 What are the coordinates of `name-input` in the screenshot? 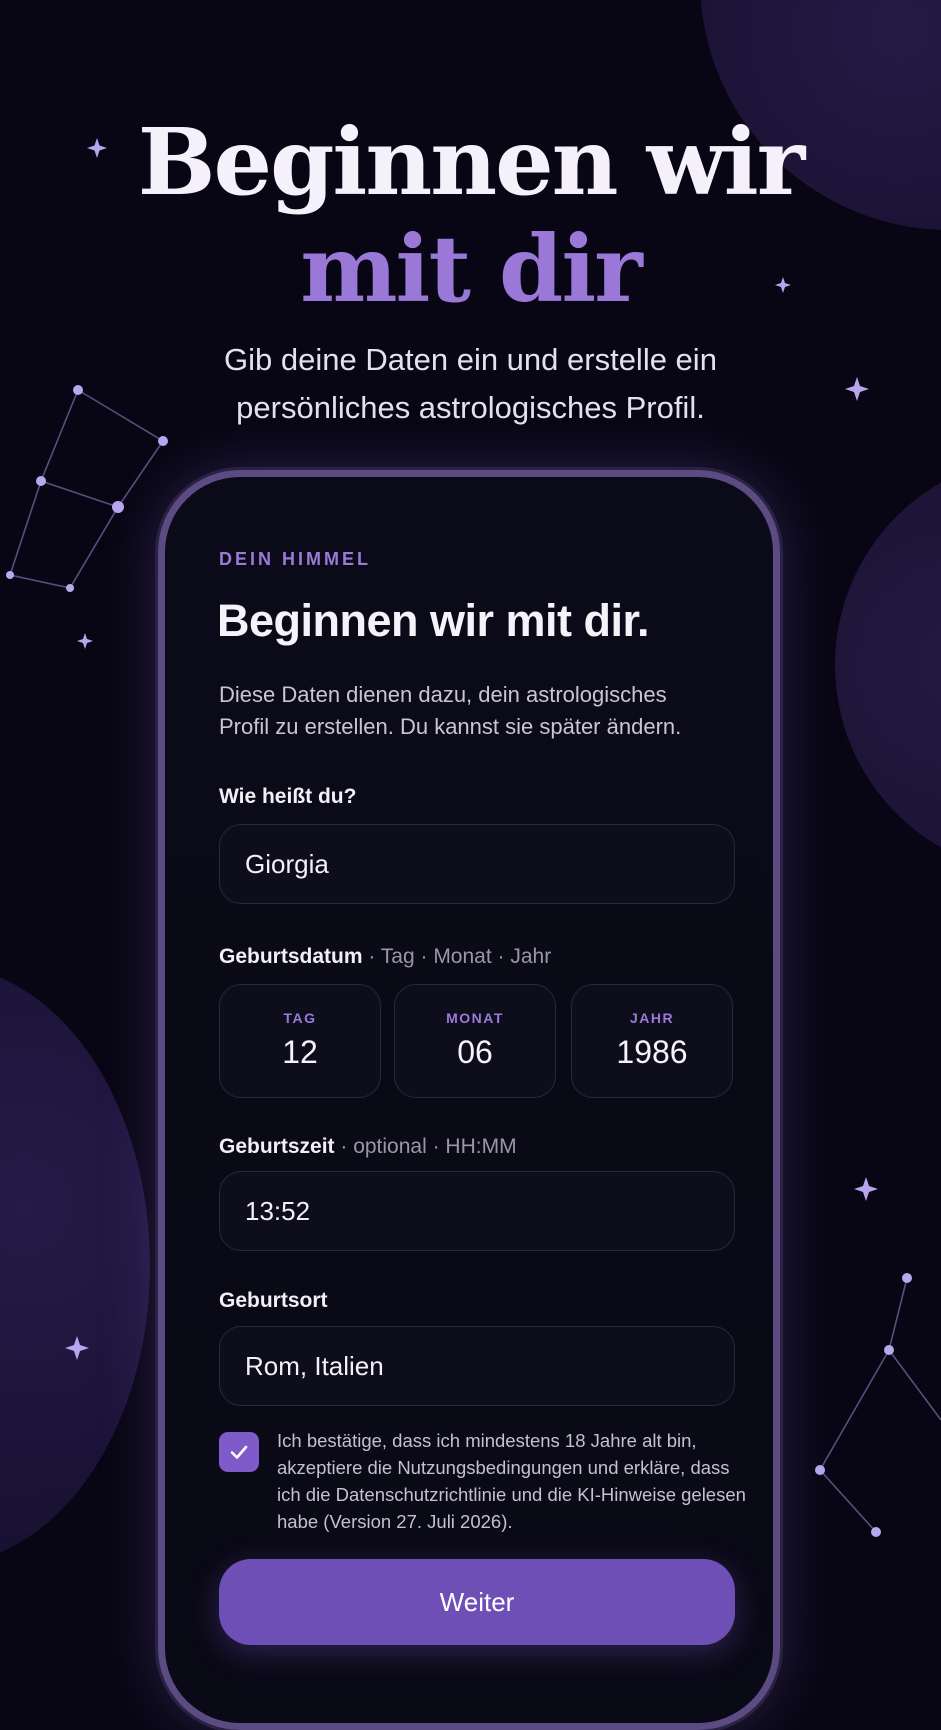 It's located at (477, 864).